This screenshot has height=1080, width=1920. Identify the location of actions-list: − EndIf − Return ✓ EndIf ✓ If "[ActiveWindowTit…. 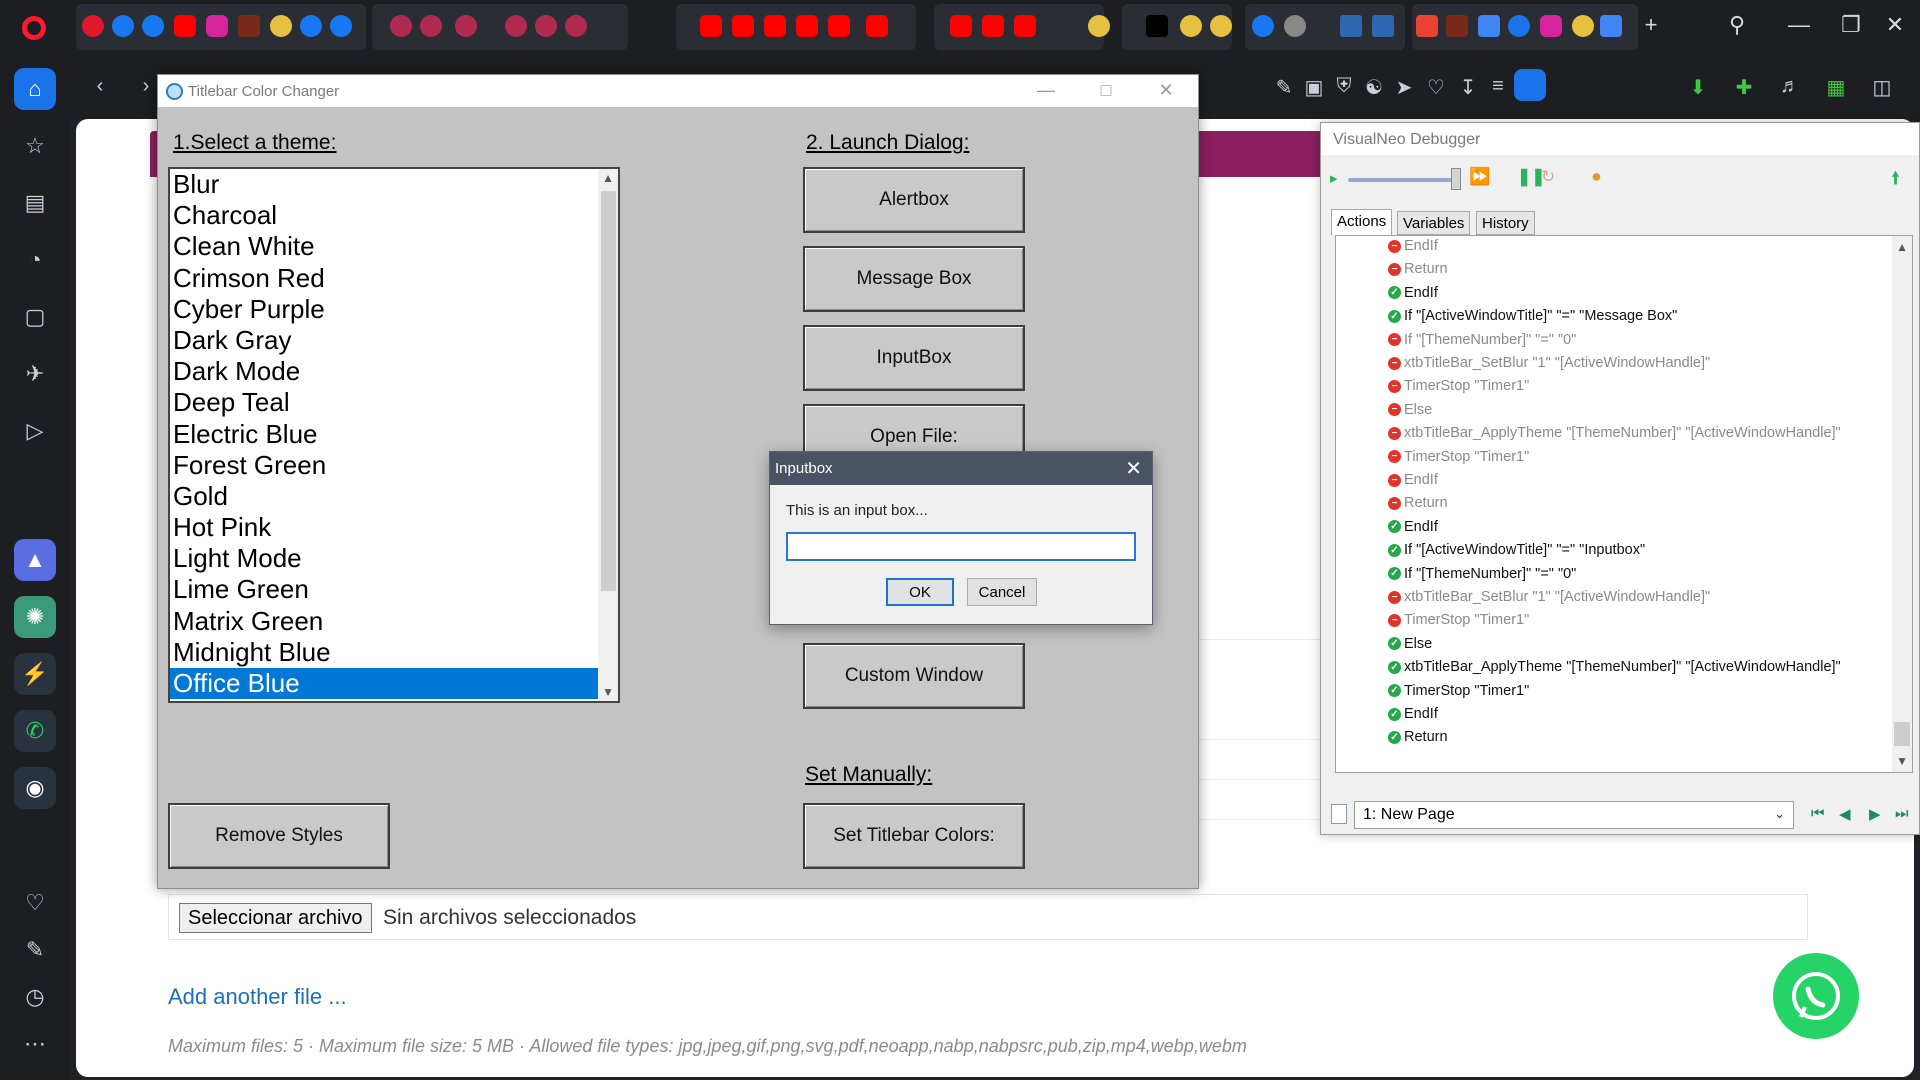
(1624, 504).